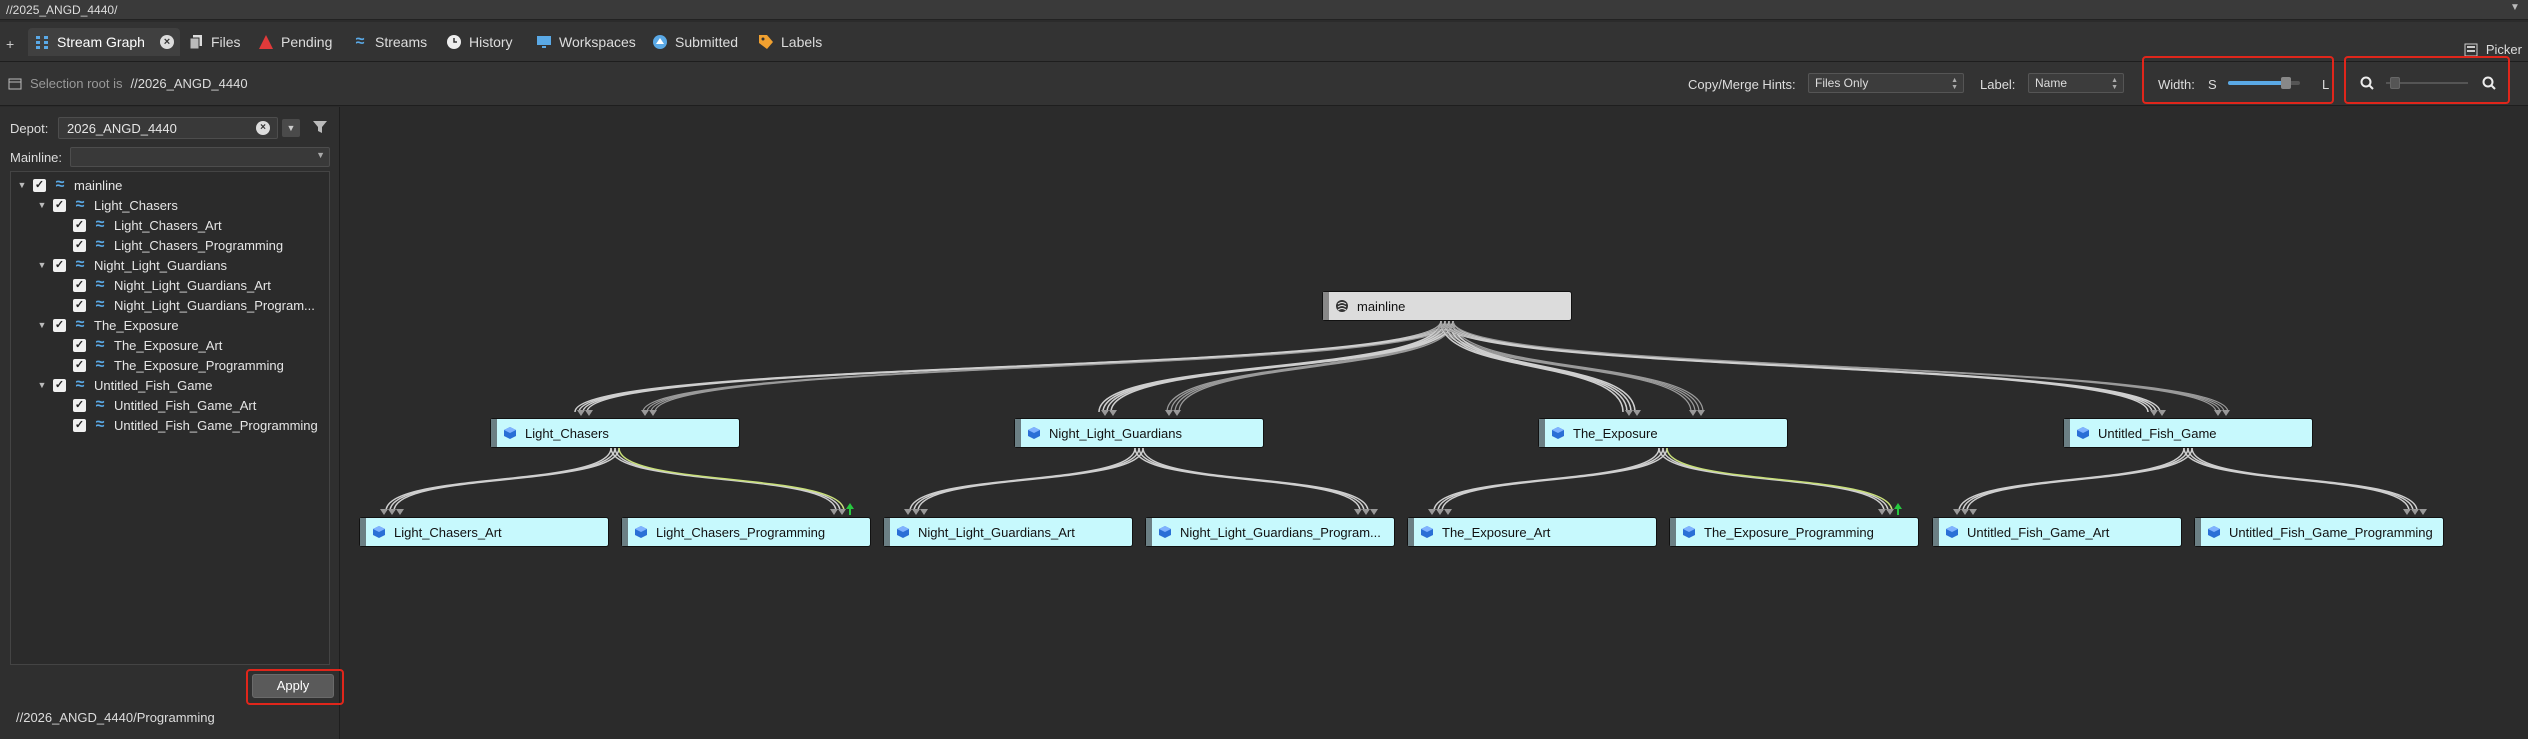 Image resolution: width=2528 pixels, height=739 pixels. I want to click on stream-node: The_Exposure_Art, so click(1532, 532).